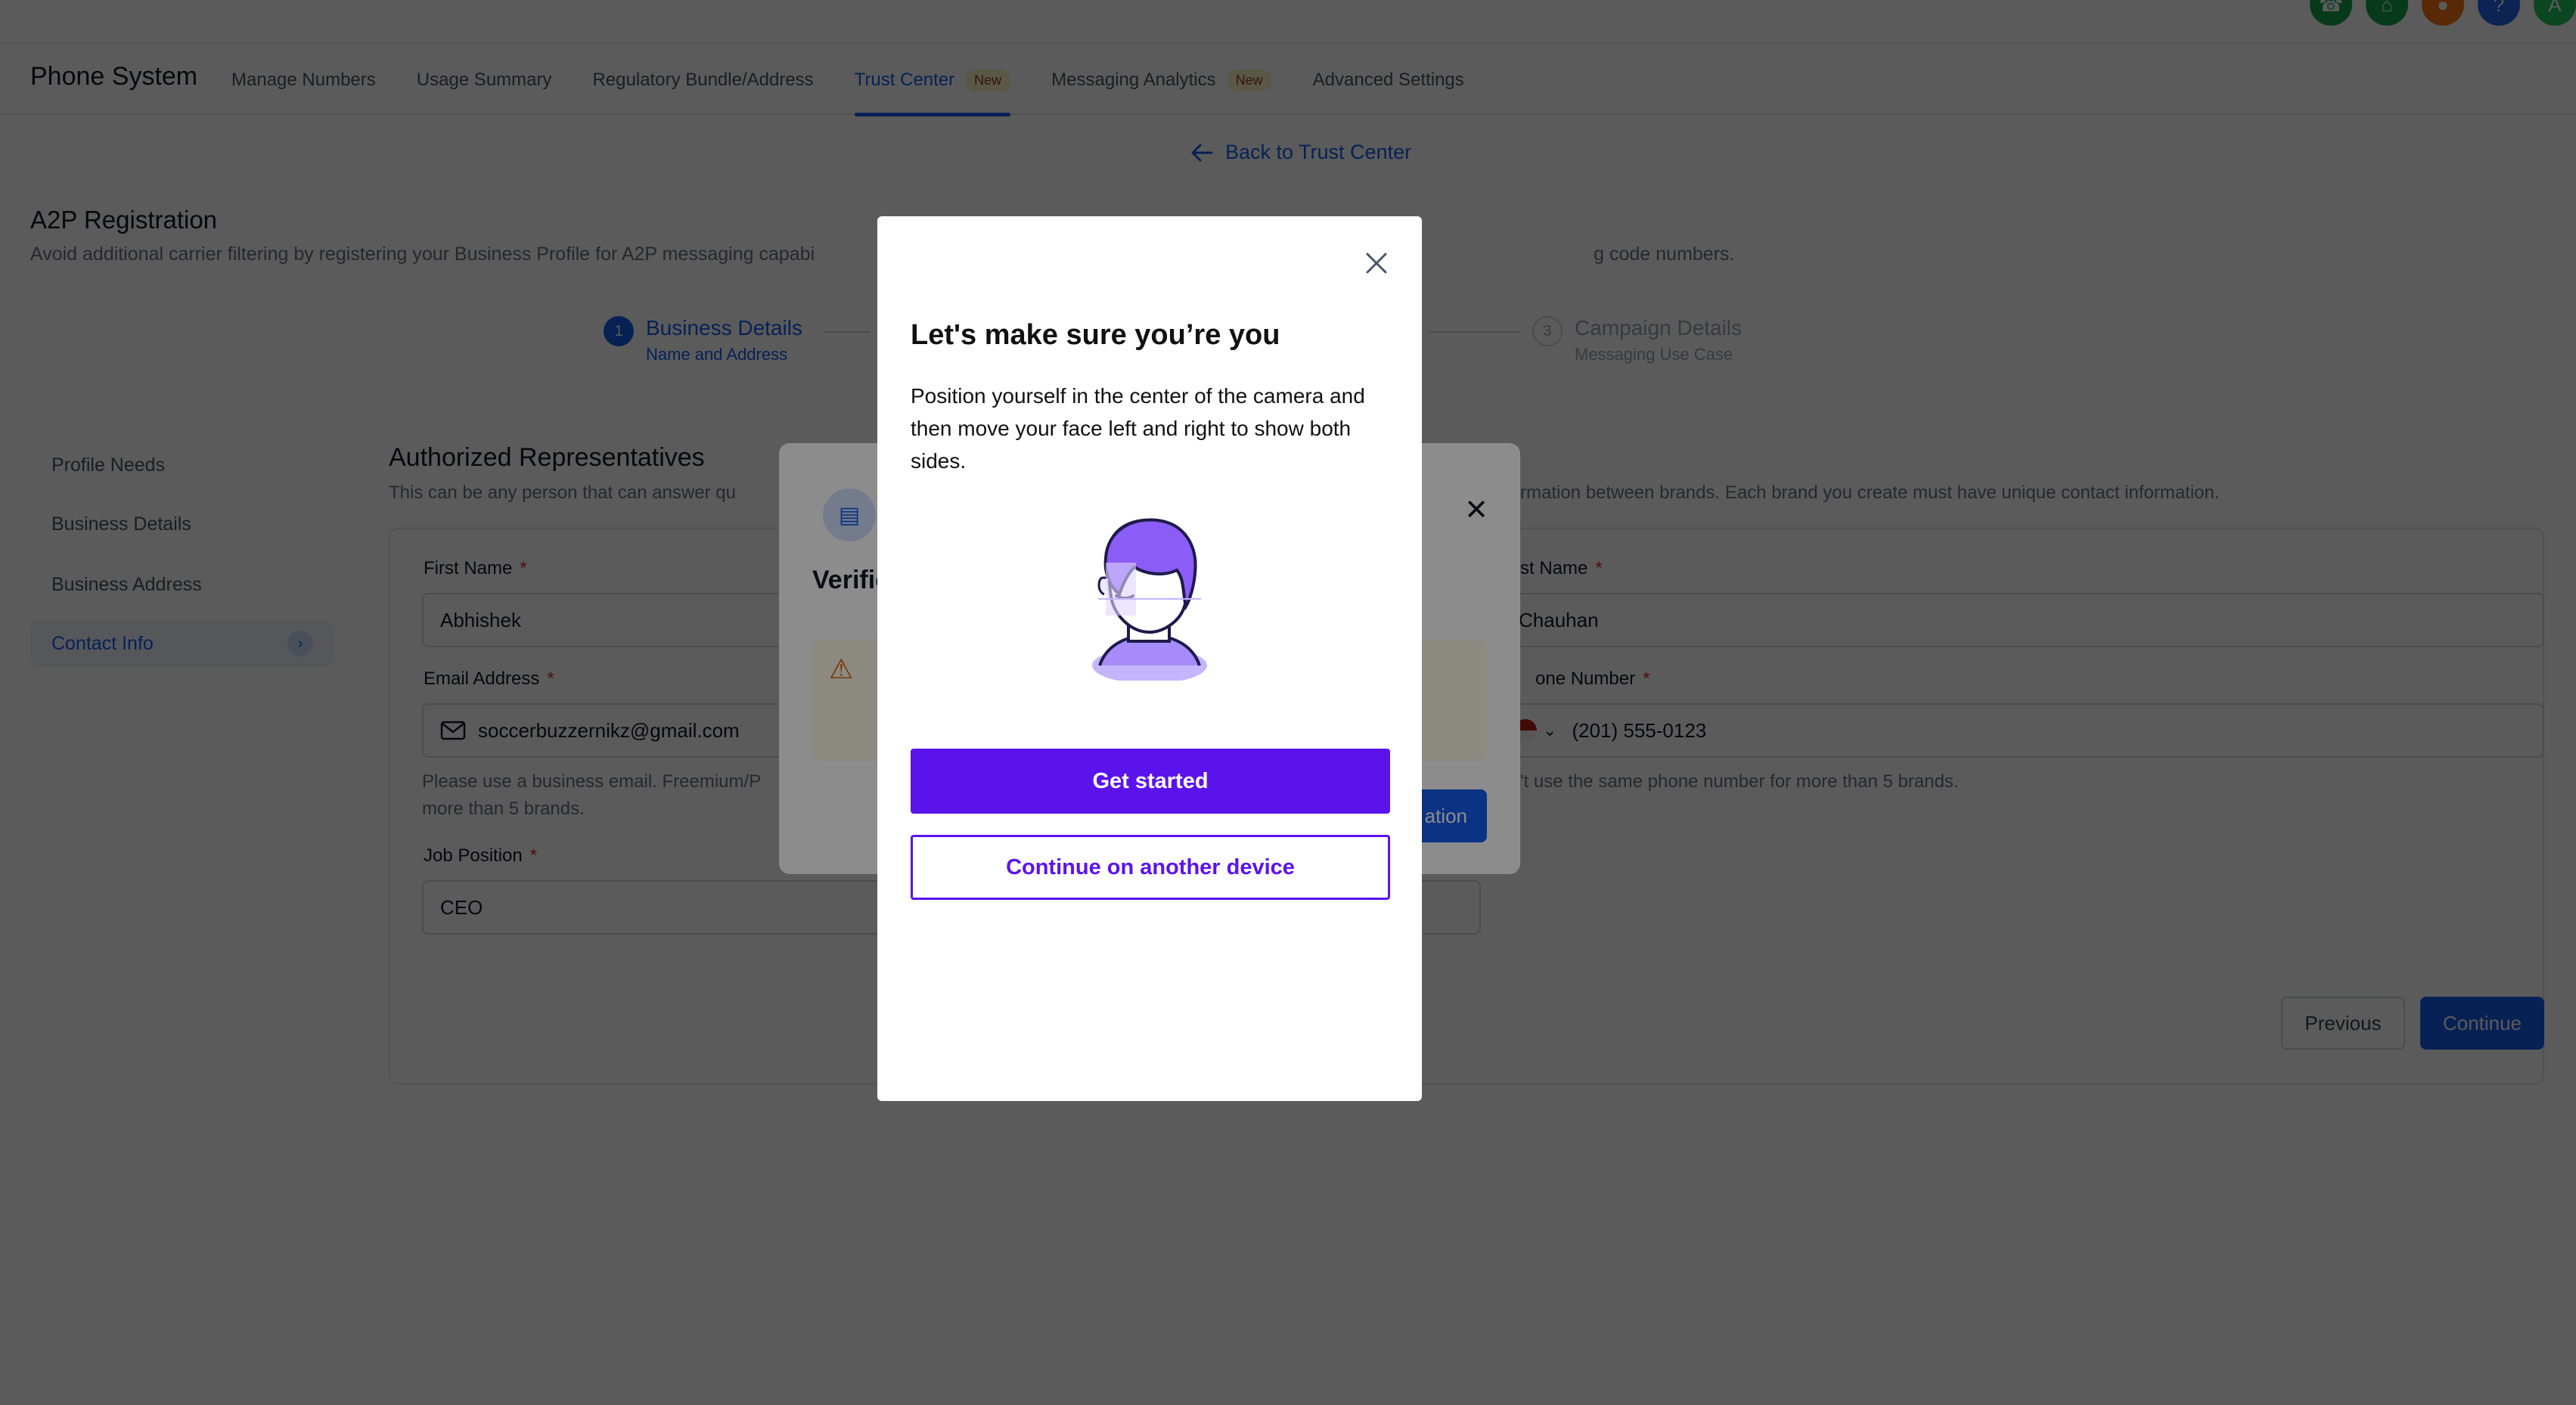  Describe the element at coordinates (1150, 782) in the screenshot. I see `get-started-button: Get started` at that location.